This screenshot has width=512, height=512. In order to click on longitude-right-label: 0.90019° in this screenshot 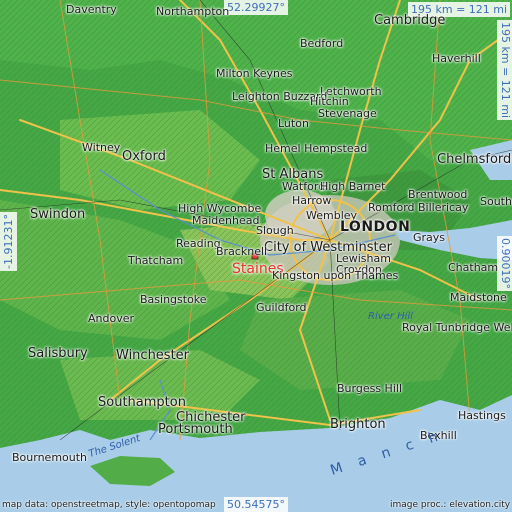, I will do `click(504, 263)`.